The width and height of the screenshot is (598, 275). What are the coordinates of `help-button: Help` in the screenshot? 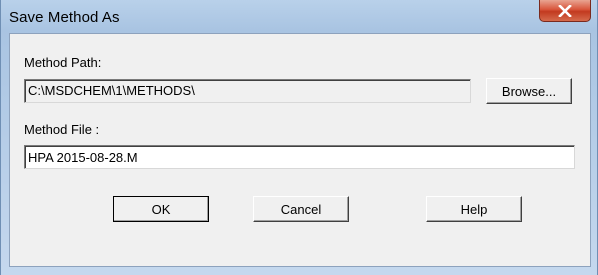 It's located at (474, 209).